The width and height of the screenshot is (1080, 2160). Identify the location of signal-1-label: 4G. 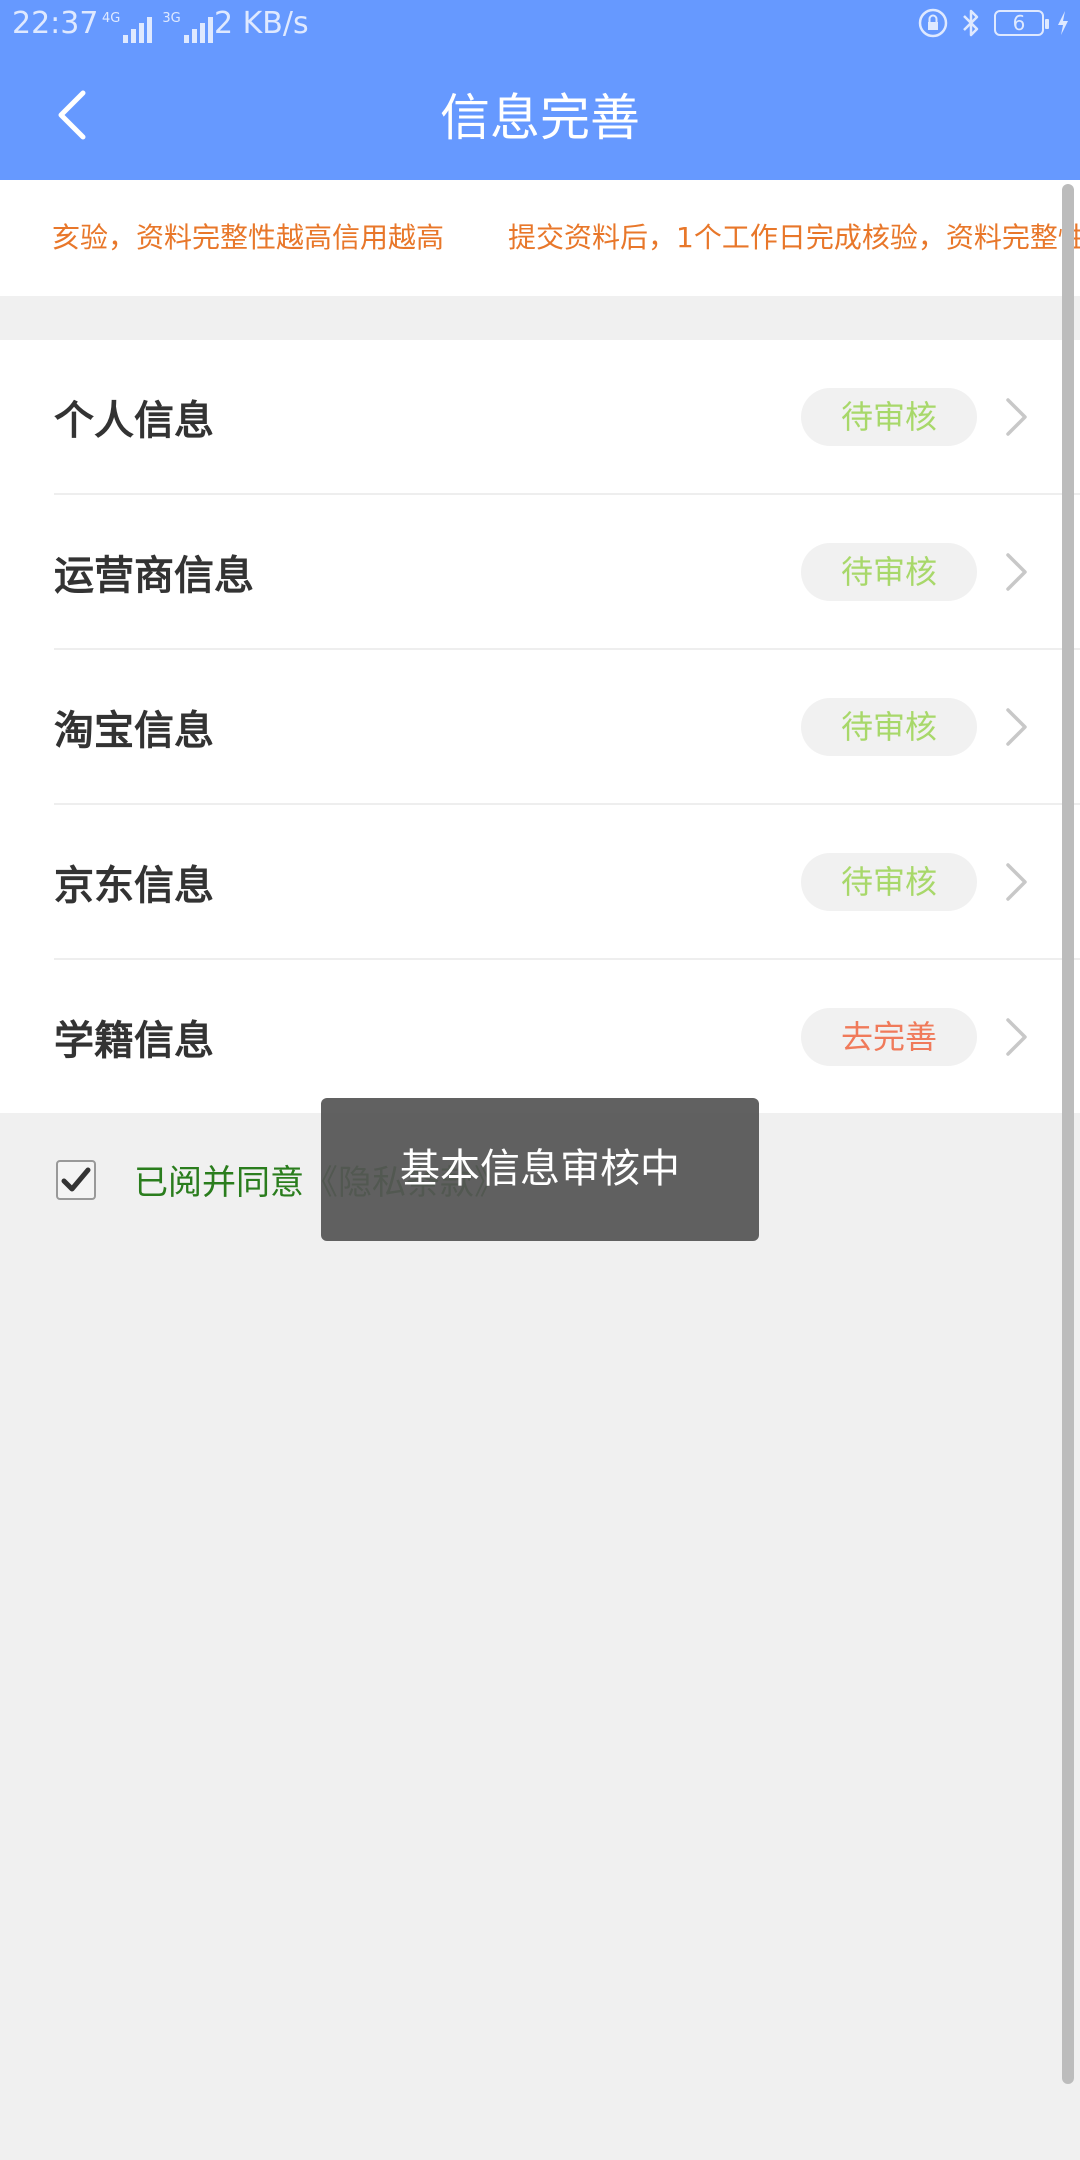
(111, 18).